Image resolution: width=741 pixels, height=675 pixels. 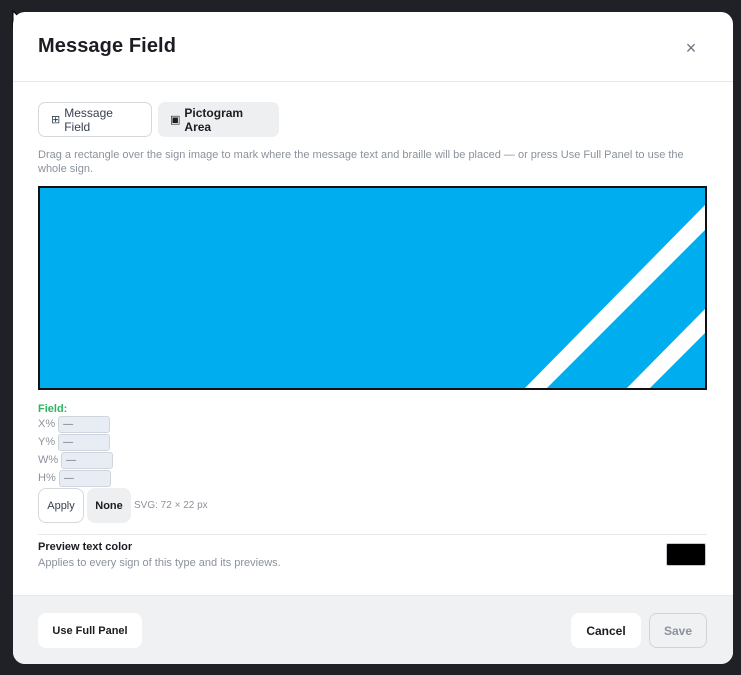 I want to click on field-y-input, so click(x=84, y=442).